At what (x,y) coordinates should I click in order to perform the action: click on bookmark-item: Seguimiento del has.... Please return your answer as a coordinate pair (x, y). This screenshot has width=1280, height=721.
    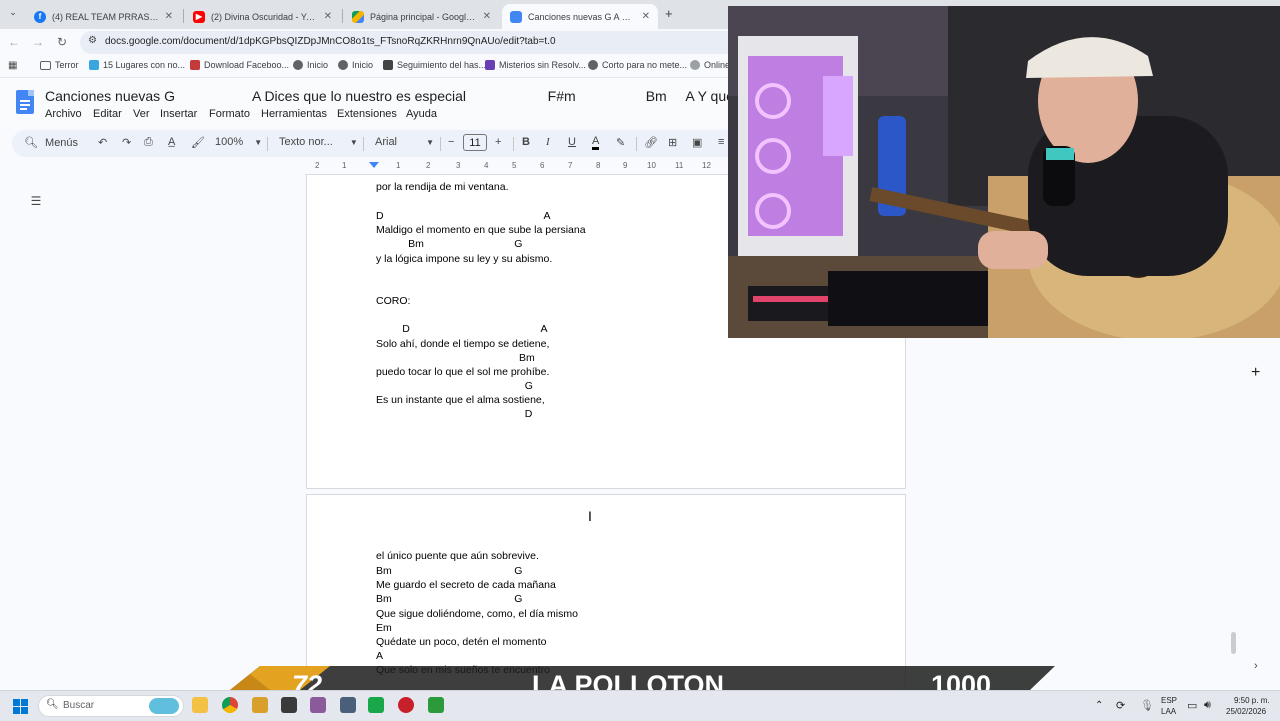
    Looking at the image, I should click on (434, 65).